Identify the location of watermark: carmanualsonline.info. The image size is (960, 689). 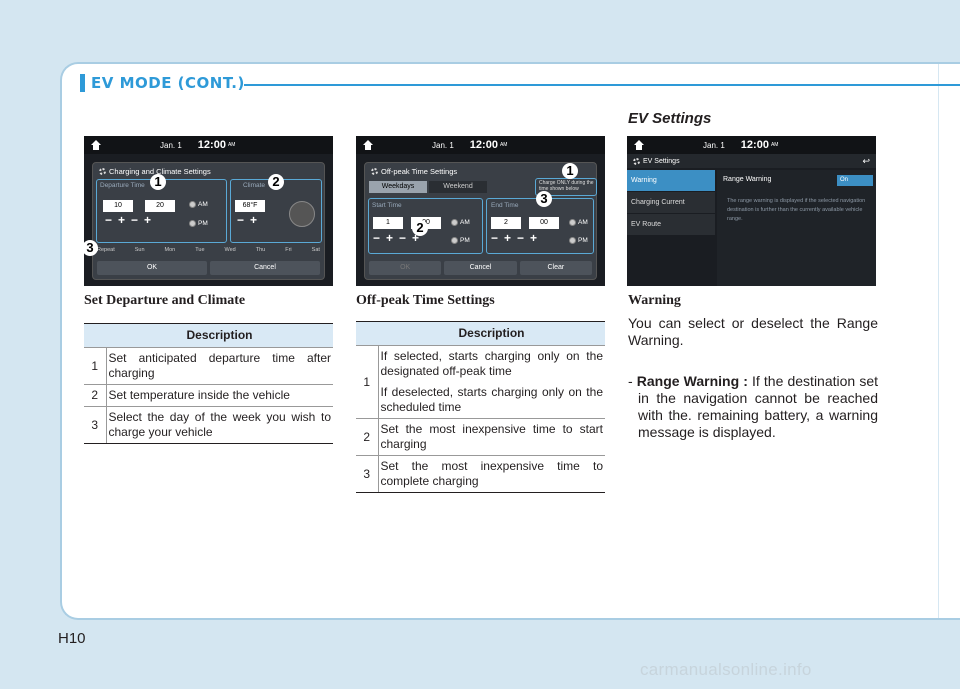
(726, 669).